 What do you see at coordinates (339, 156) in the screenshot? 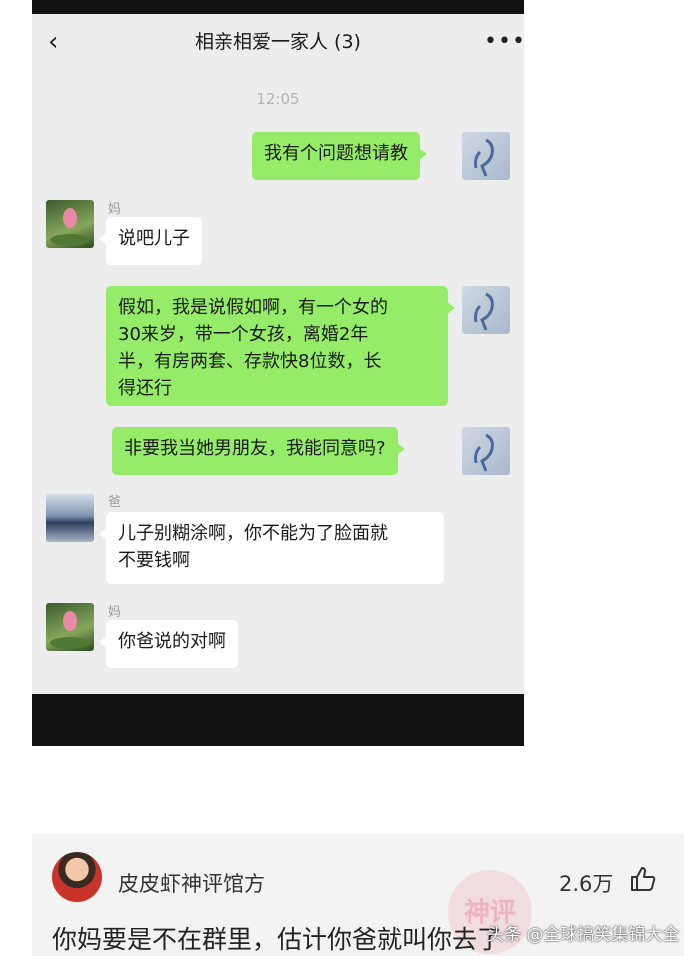
I see `message-bubble-outgoing: 我有个问题想请教` at bounding box center [339, 156].